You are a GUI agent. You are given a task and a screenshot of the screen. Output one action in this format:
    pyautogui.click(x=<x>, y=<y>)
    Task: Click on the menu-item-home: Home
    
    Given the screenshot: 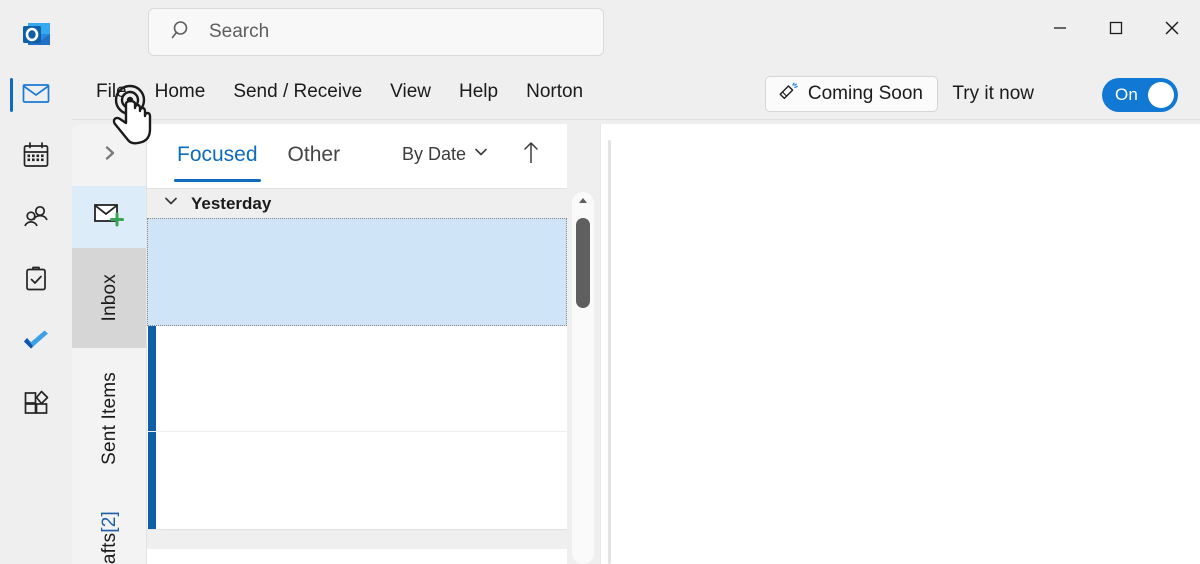 What is the action you would take?
    pyautogui.click(x=180, y=92)
    